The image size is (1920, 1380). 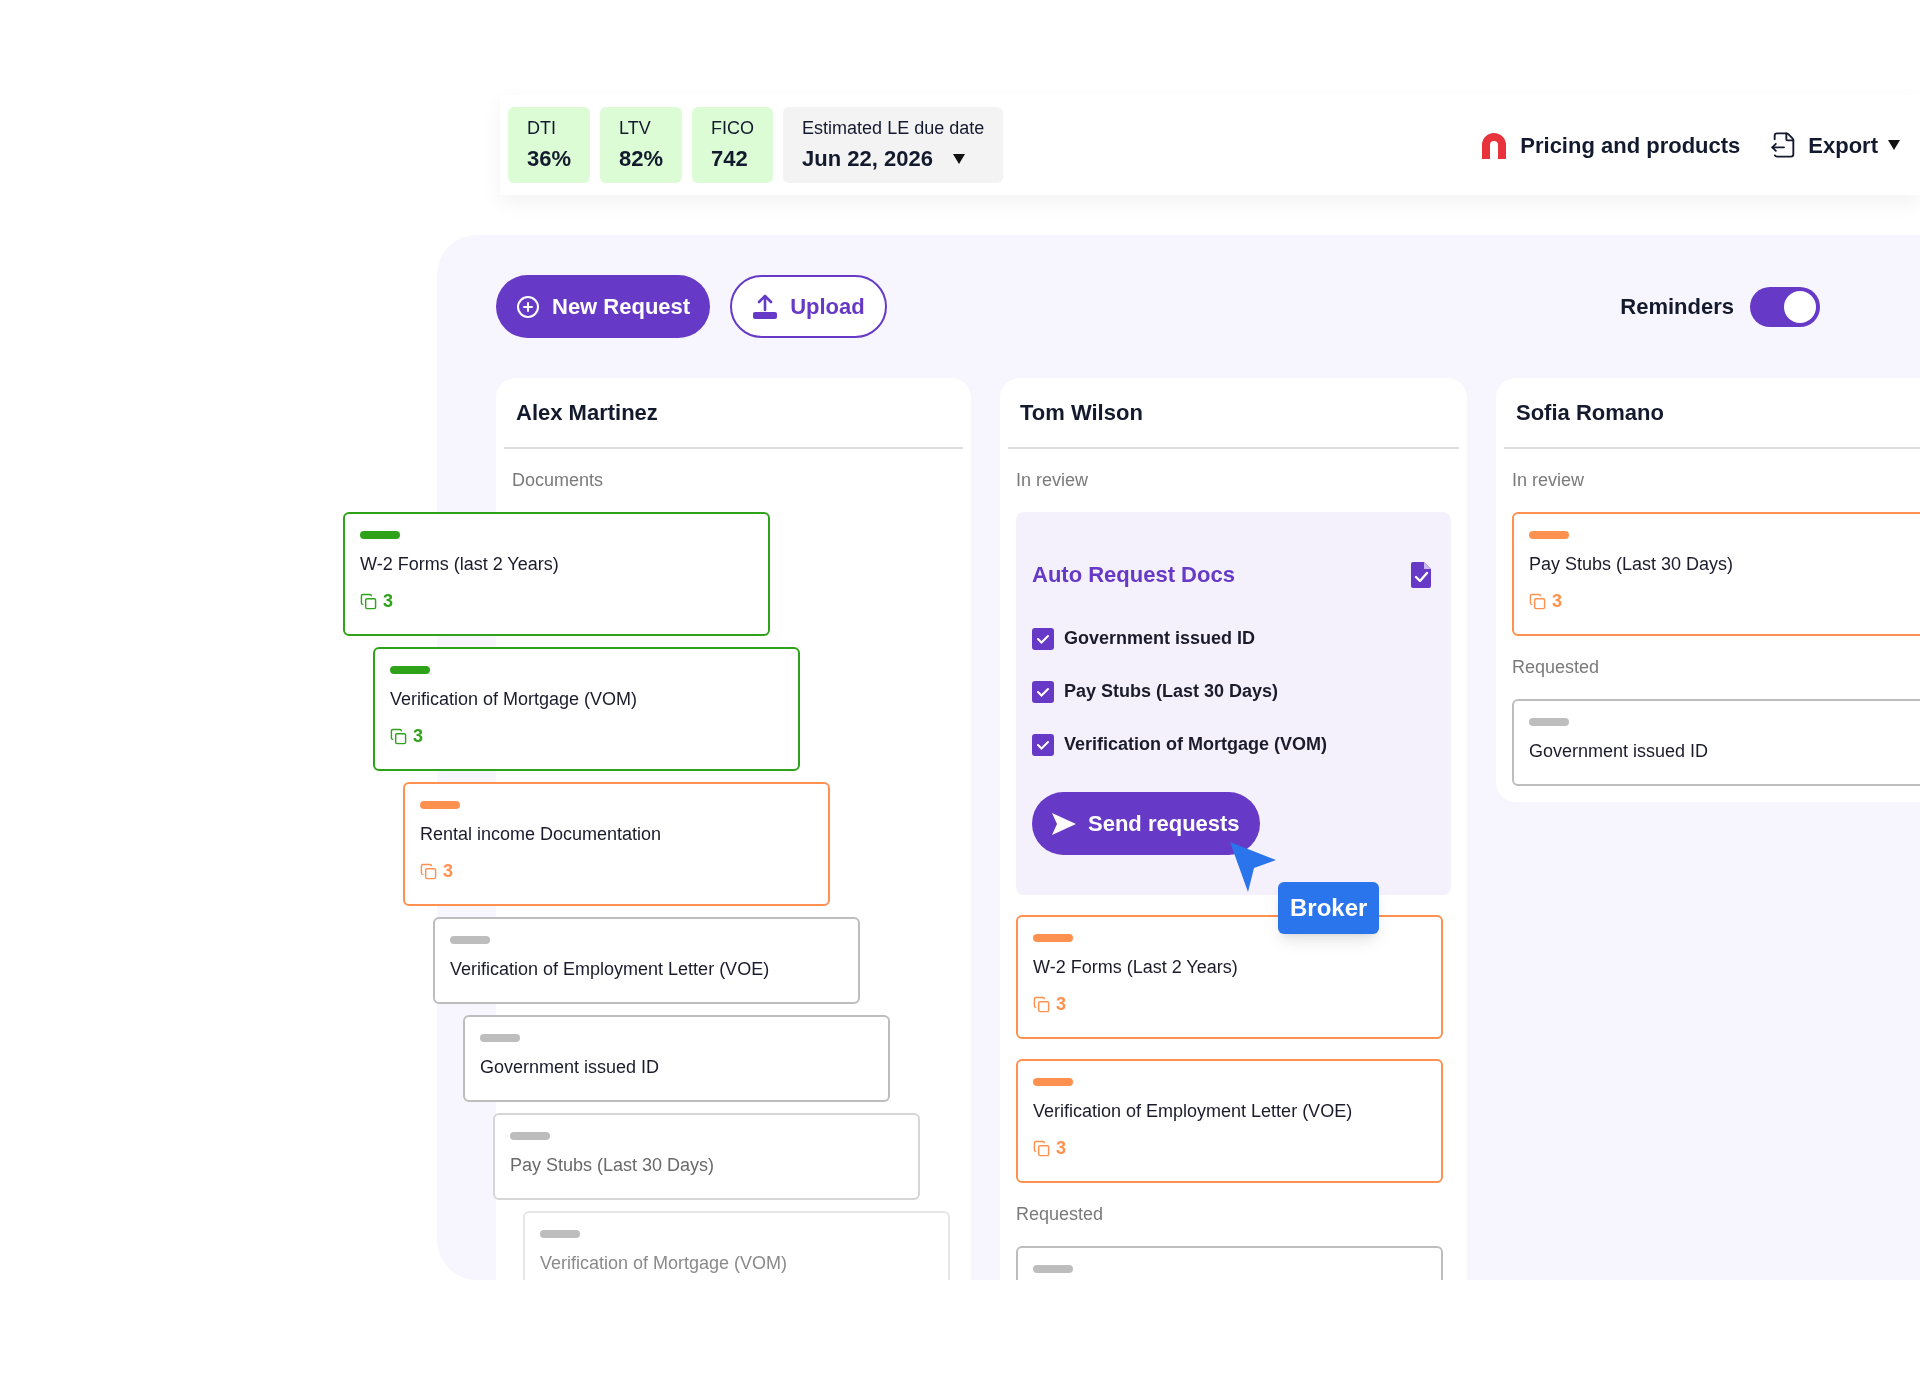 What do you see at coordinates (1195, 744) in the screenshot?
I see `checkbox-label: Verification of Mortgage (VOM)` at bounding box center [1195, 744].